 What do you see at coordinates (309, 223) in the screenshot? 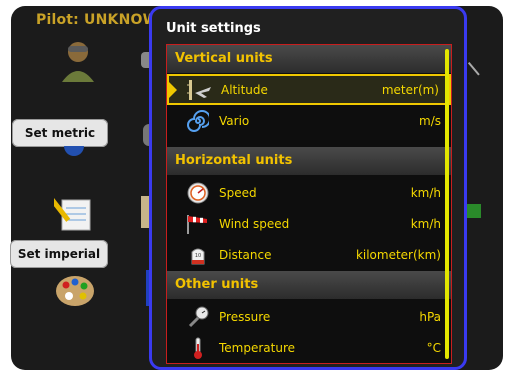
I see `wind-speed-row: Wind speed km/h` at bounding box center [309, 223].